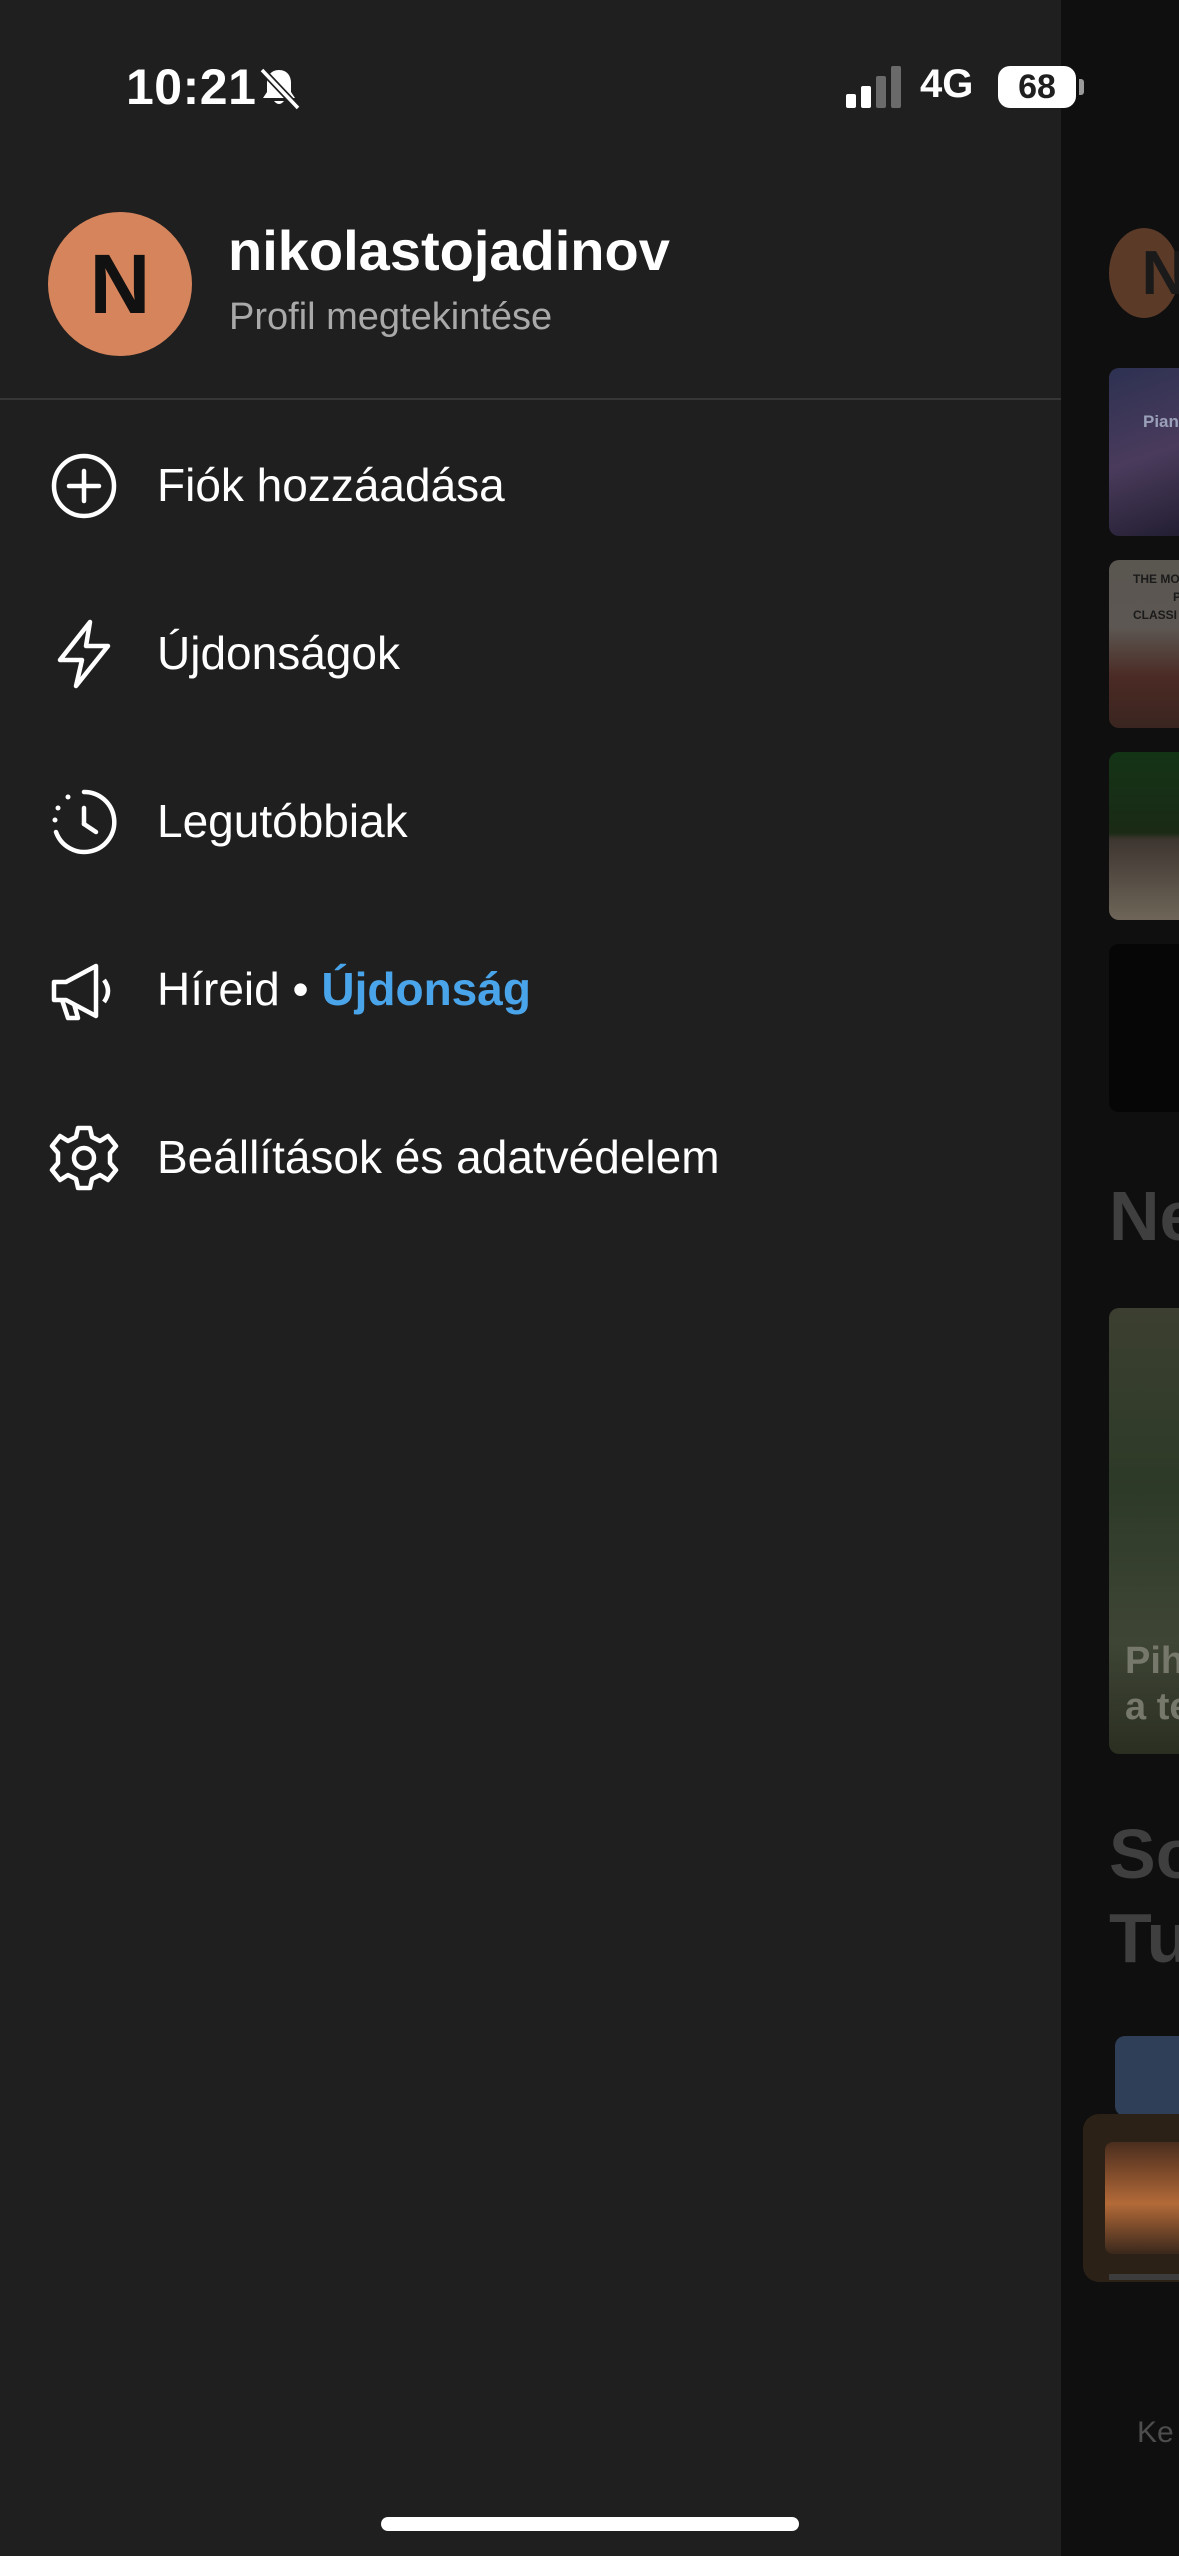 The width and height of the screenshot is (1179, 2556). I want to click on background-tile-dark, so click(1144, 1028).